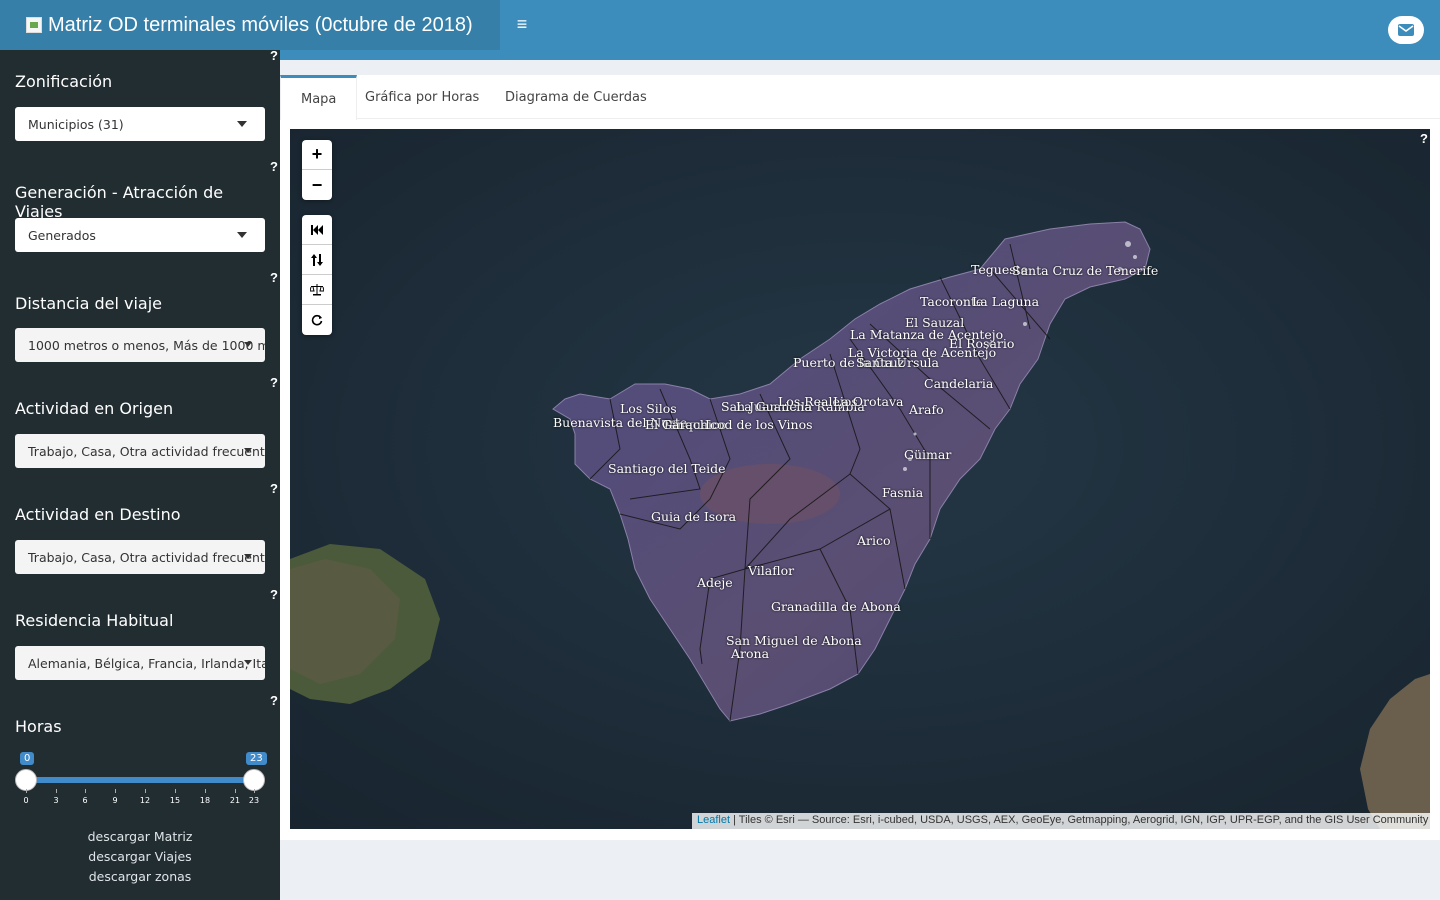  What do you see at coordinates (759, 424) in the screenshot?
I see `municipality-label: Icod de los Vinos` at bounding box center [759, 424].